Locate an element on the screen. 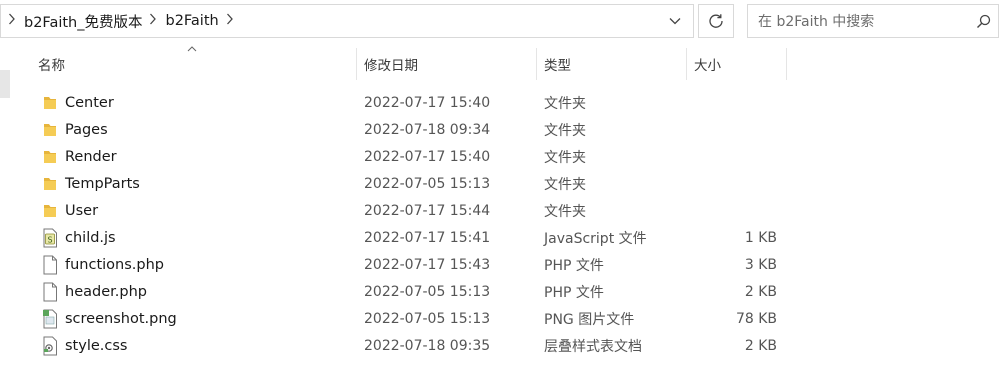  address-bar-row: b2Faith_免费版本 b2Faith 在 b2Faith 中搜索 is located at coordinates (502, 22).